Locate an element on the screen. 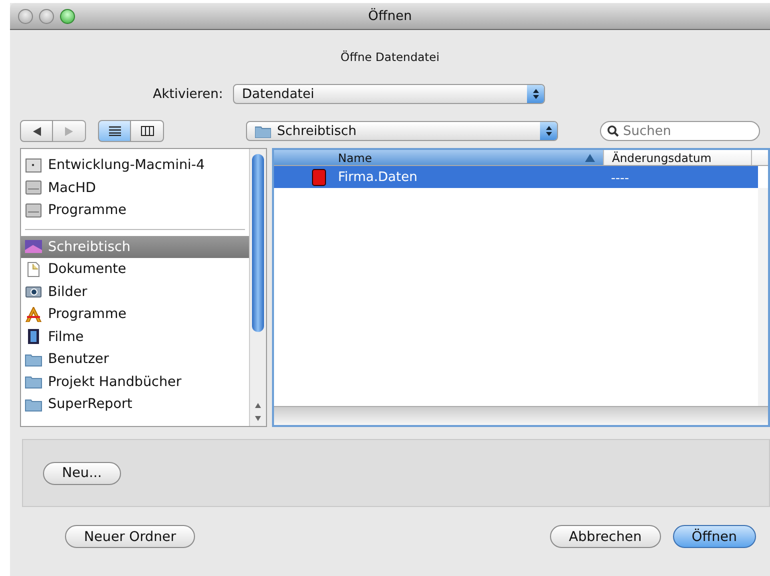  sidebar-item: Schreibtisch is located at coordinates (135, 247).